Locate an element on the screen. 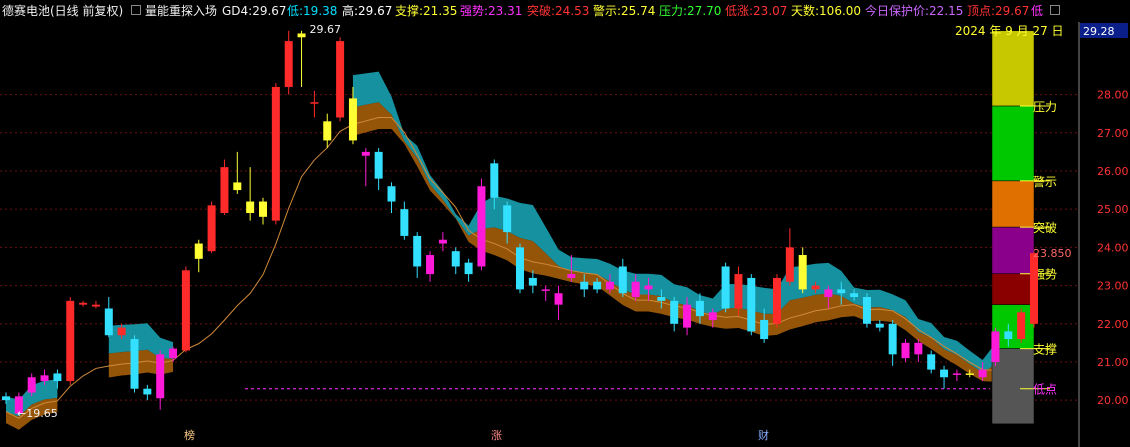  y-tick-label: 24.00 is located at coordinates (1113, 247).